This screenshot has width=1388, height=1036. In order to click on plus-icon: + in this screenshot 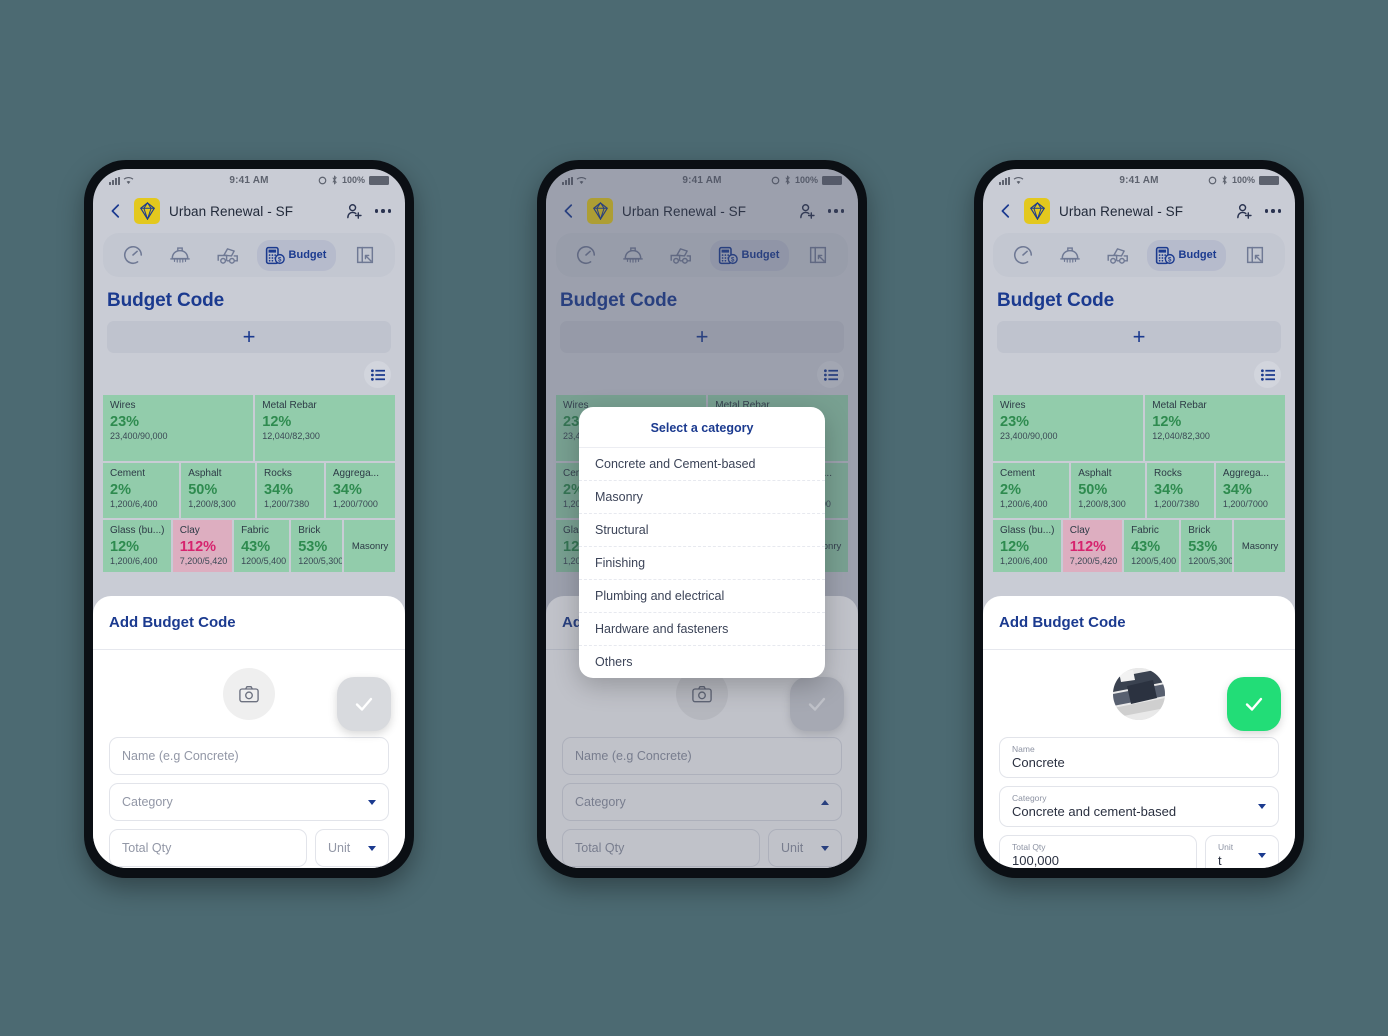, I will do `click(249, 336)`.